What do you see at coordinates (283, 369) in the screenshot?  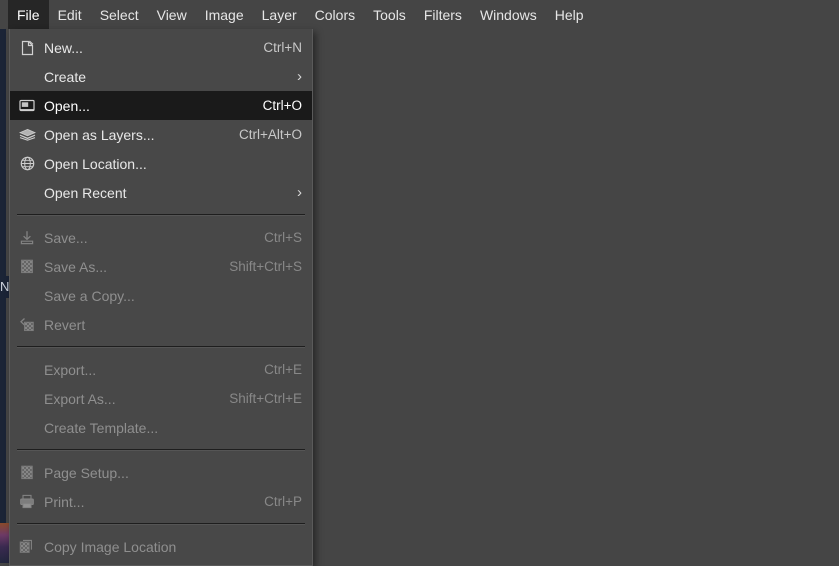 I see `menu-item-shortcut: Ctrl+E` at bounding box center [283, 369].